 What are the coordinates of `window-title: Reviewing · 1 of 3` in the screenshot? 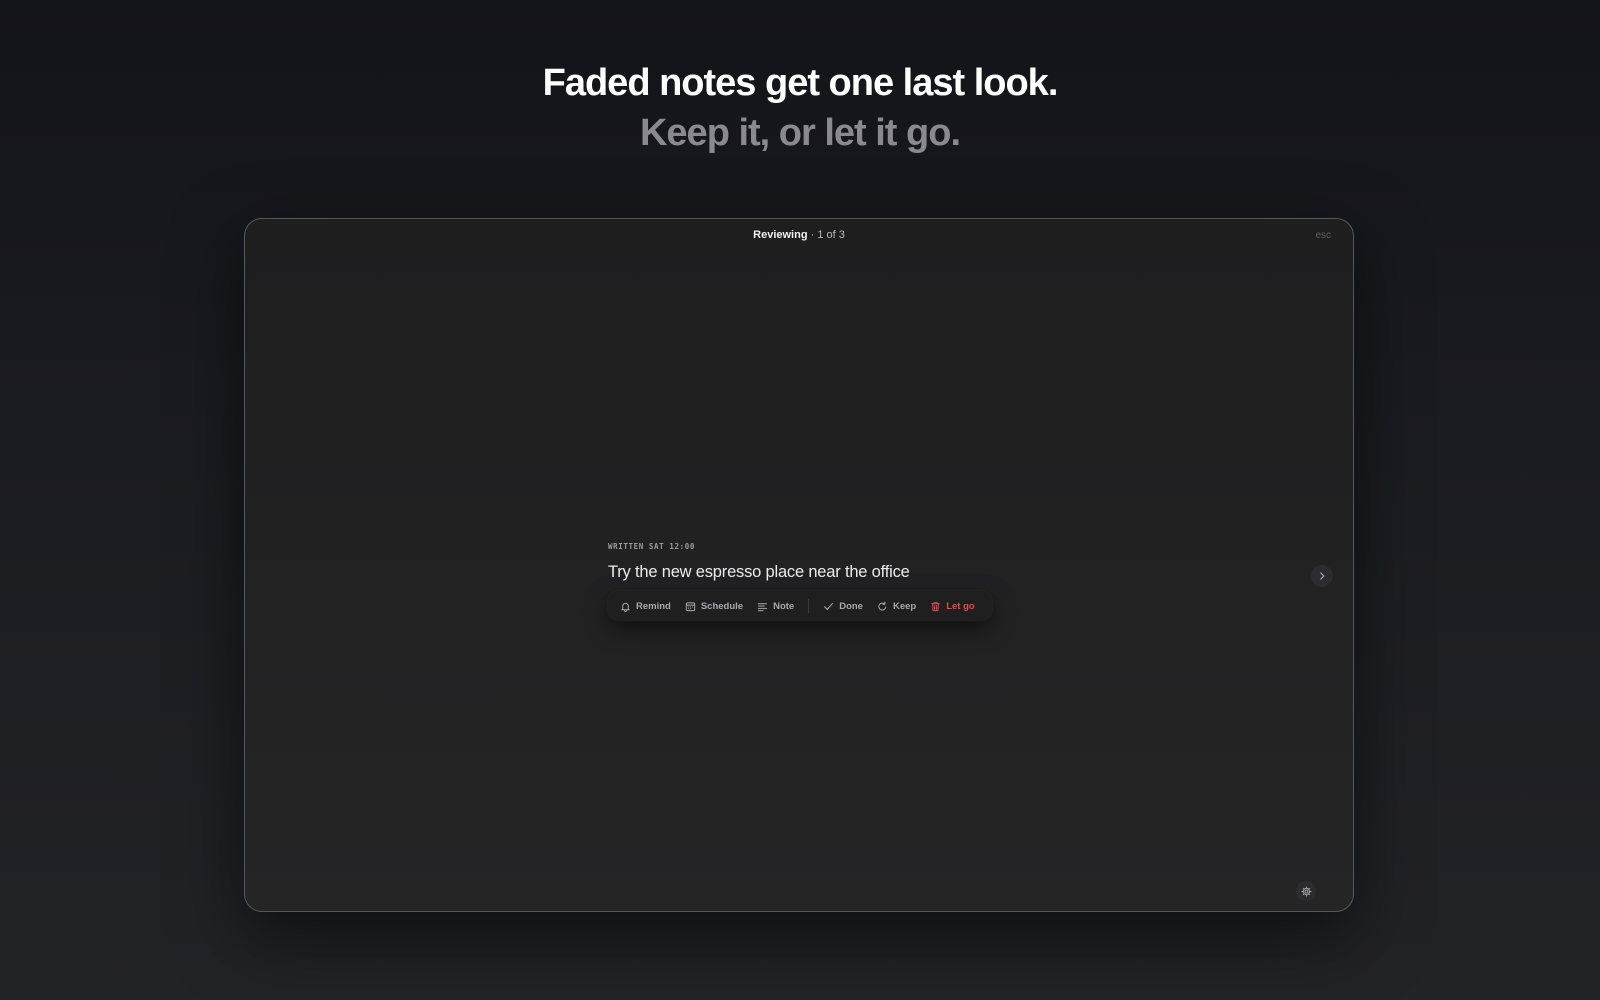 It's located at (799, 235).